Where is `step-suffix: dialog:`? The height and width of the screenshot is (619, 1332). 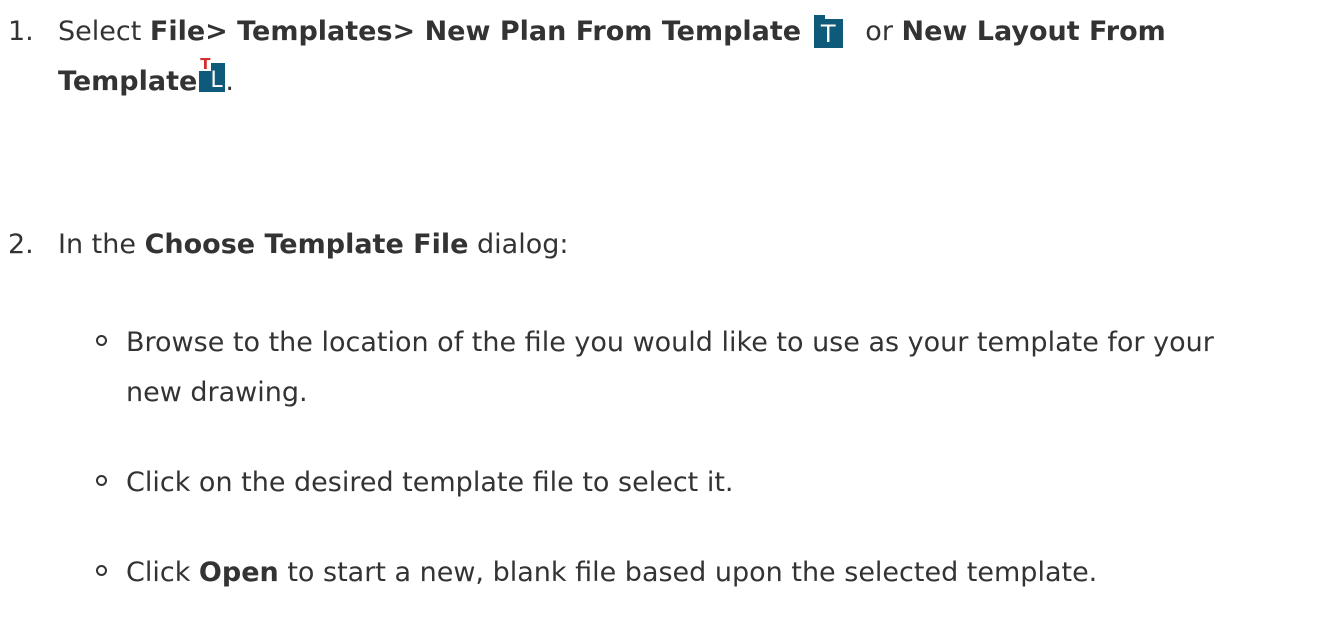 step-suffix: dialog: is located at coordinates (518, 244).